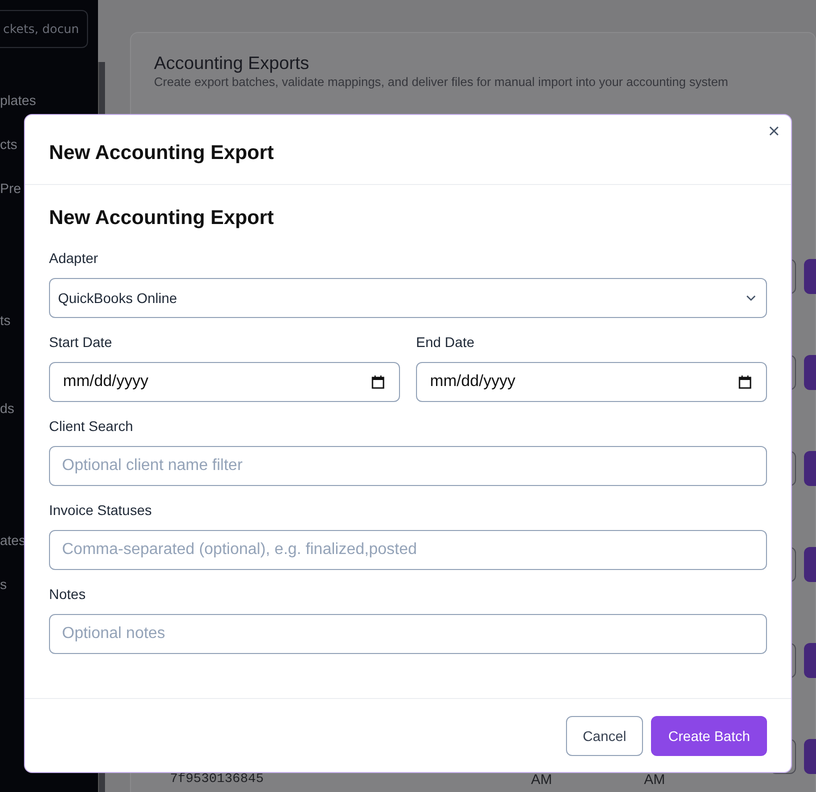 This screenshot has height=792, width=816. I want to click on table-cell-text: AM, so click(542, 779).